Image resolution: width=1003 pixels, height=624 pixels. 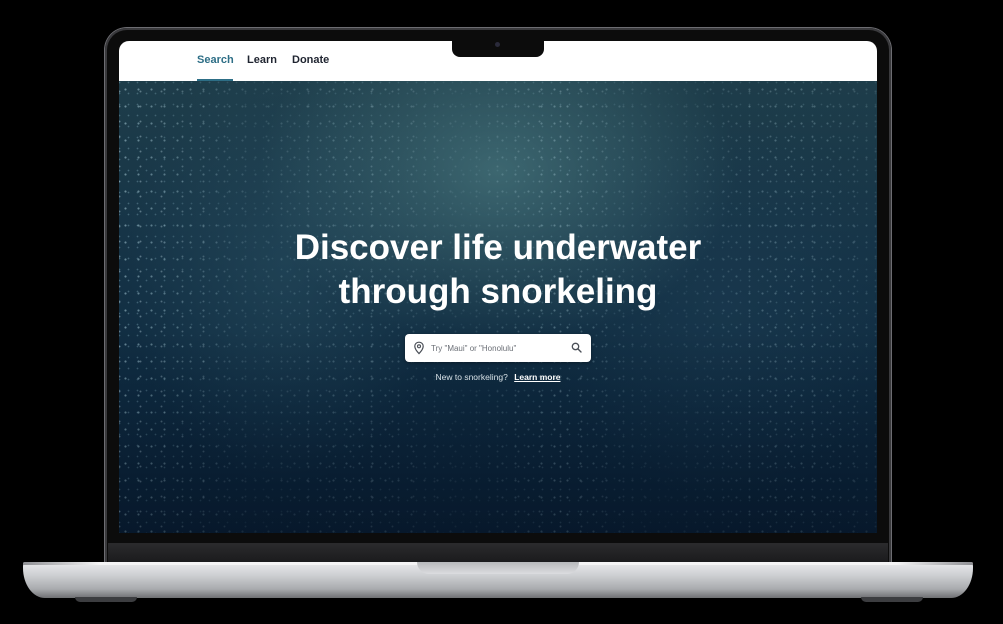 I want to click on nav-item-search: Search, so click(x=215, y=60).